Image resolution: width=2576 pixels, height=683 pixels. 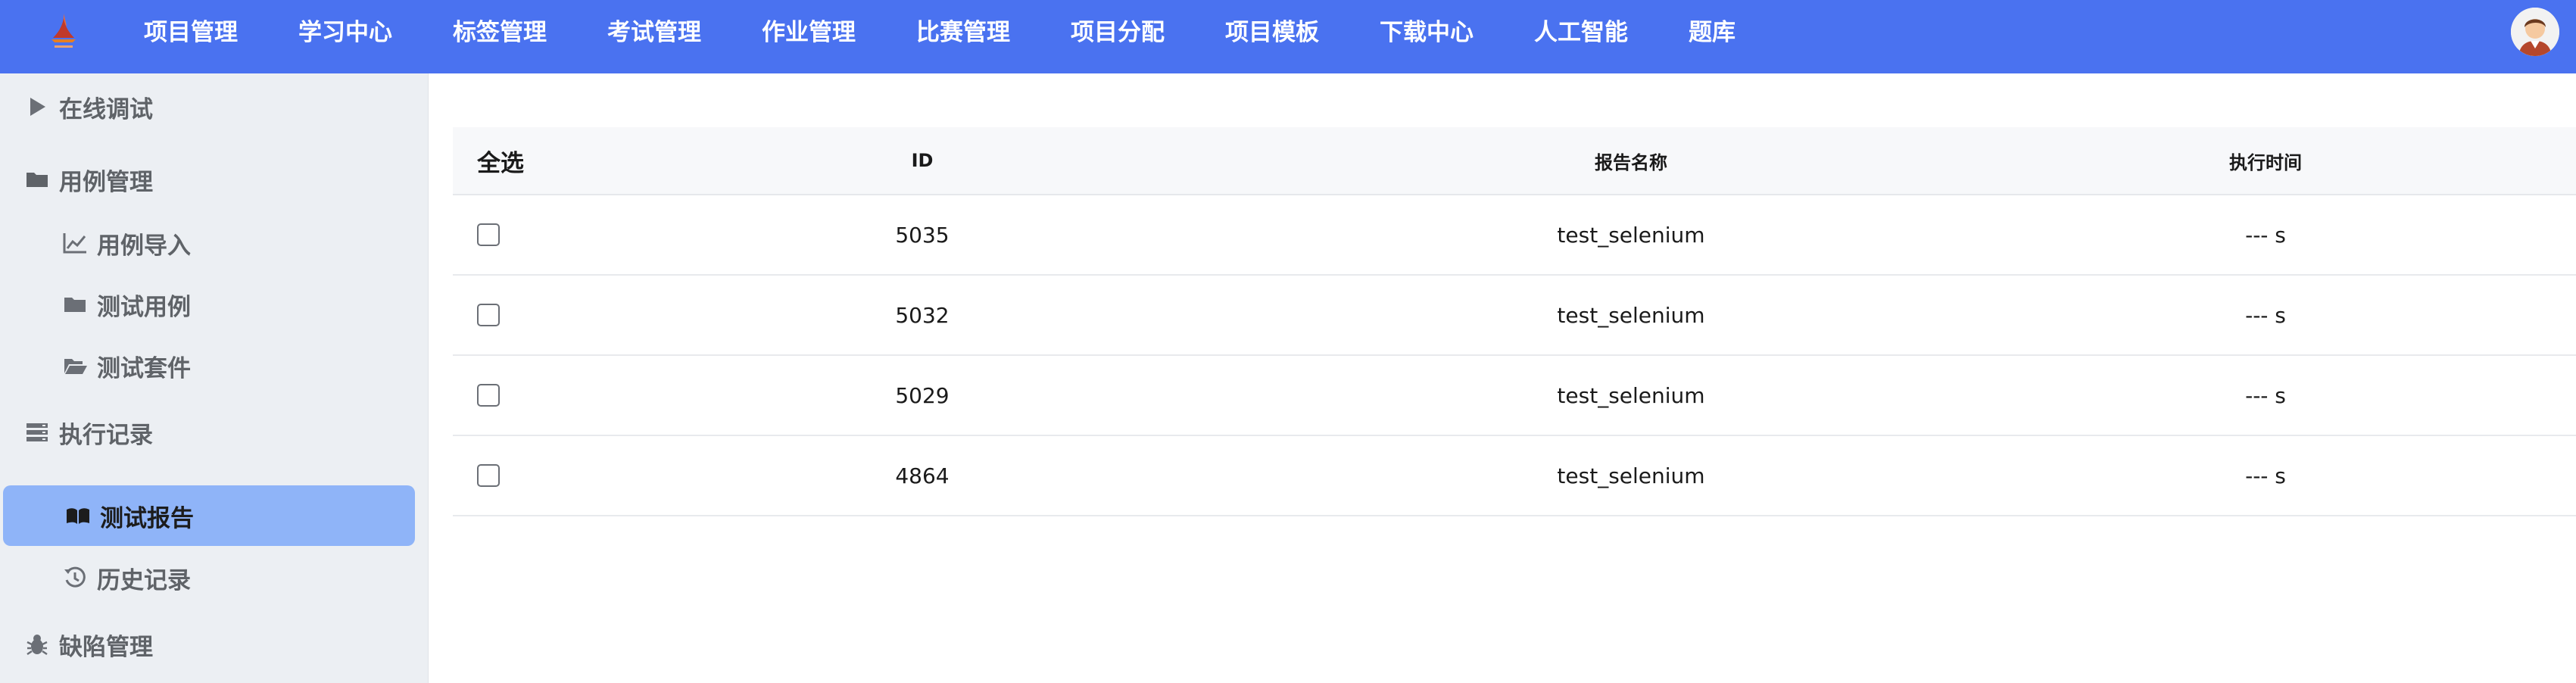 What do you see at coordinates (78, 516) in the screenshot?
I see `book-open-icon` at bounding box center [78, 516].